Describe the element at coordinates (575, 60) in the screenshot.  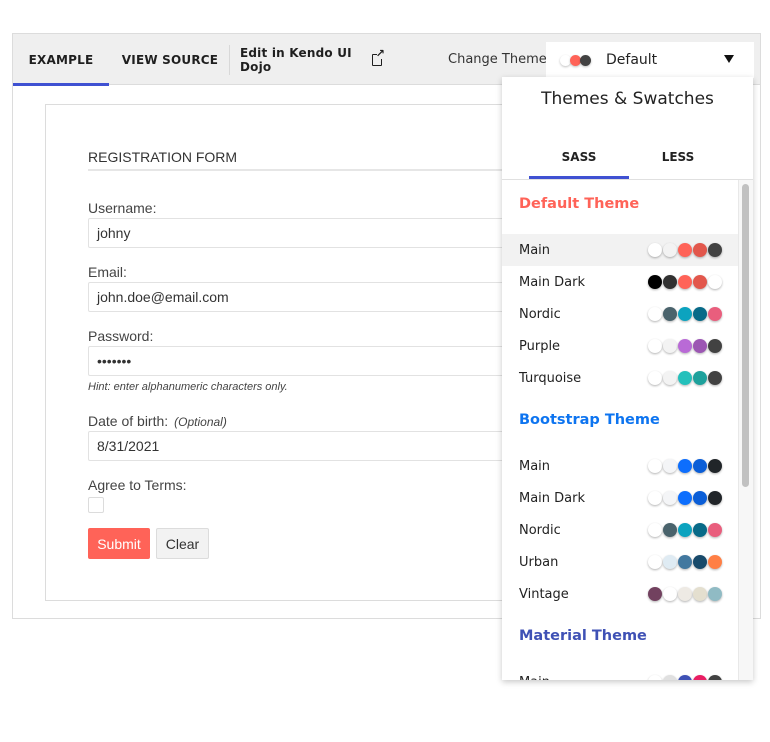
I see `selected-theme-swatches` at that location.